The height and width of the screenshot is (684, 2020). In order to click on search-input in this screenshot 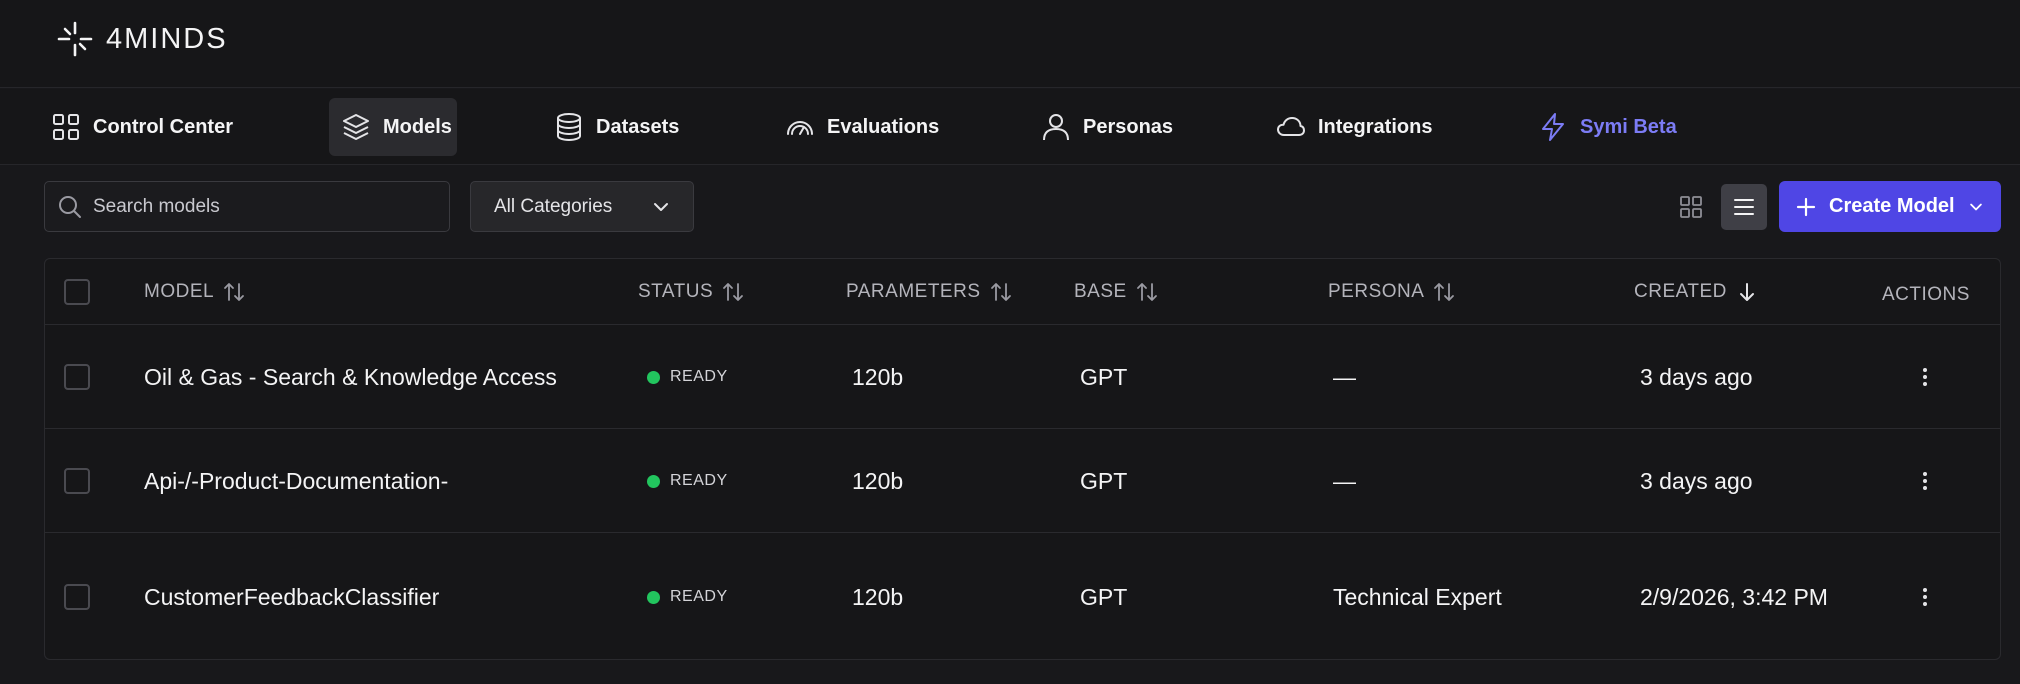, I will do `click(263, 206)`.